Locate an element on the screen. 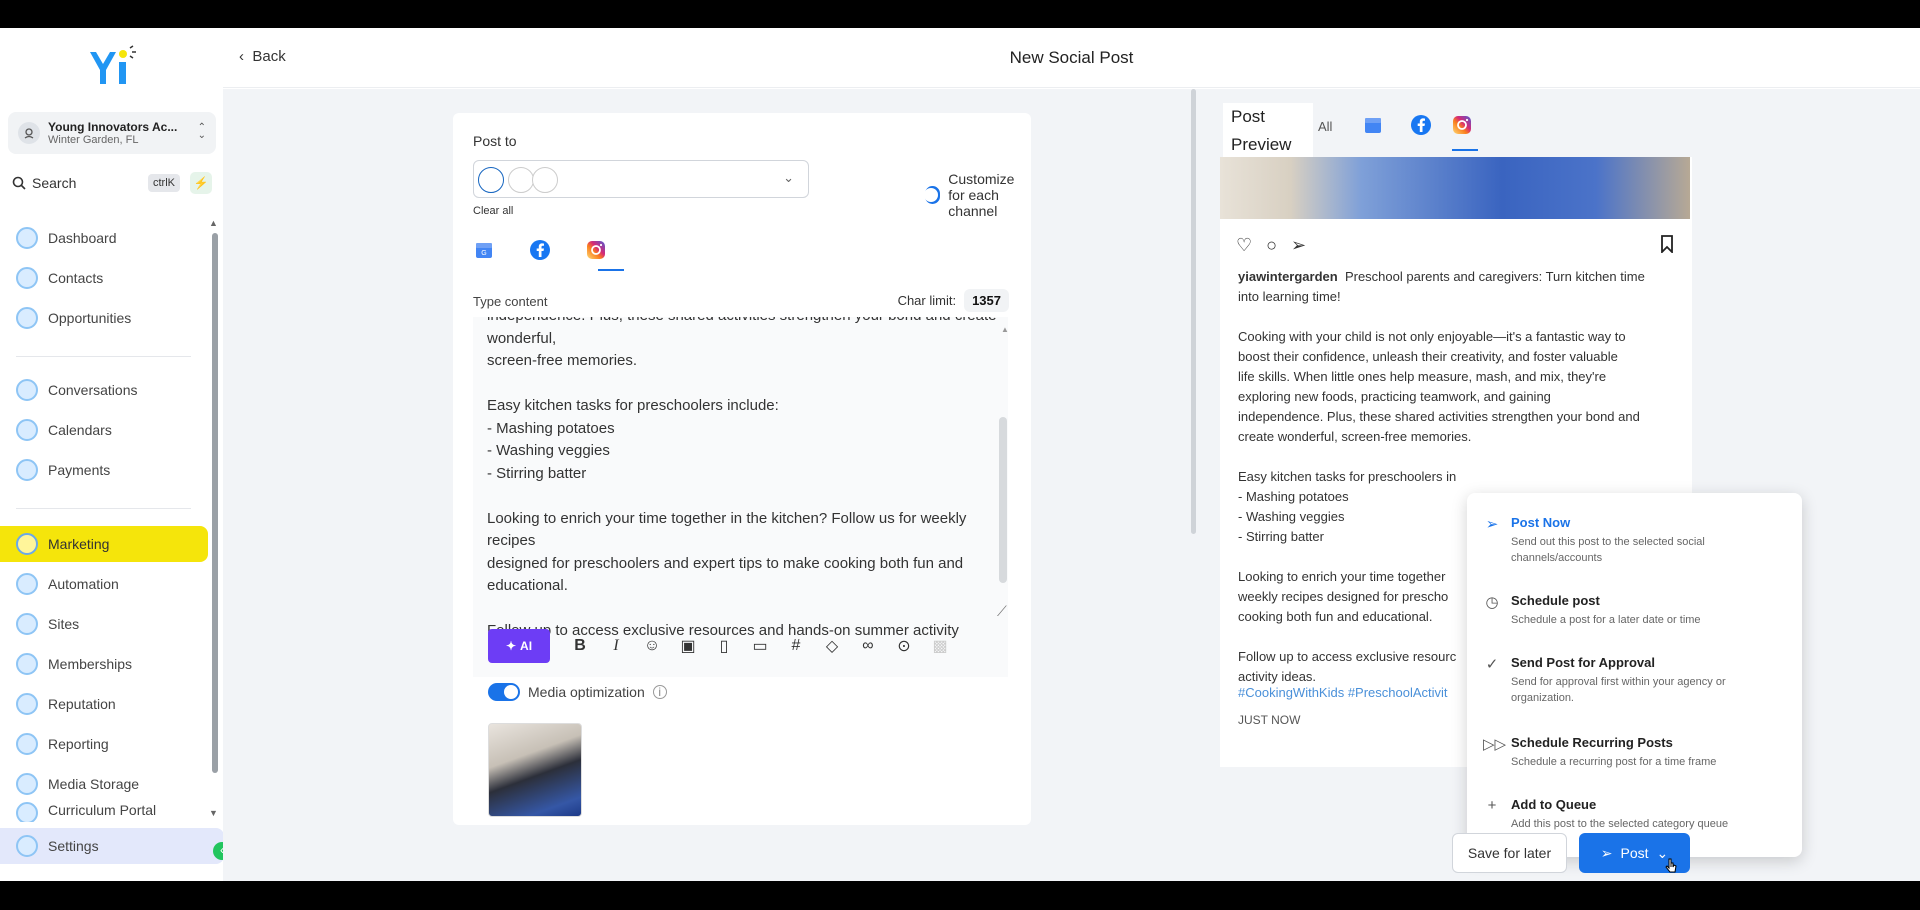  sidebar-item-curriculum-portal: Curriculum Portal is located at coordinates (104, 812).